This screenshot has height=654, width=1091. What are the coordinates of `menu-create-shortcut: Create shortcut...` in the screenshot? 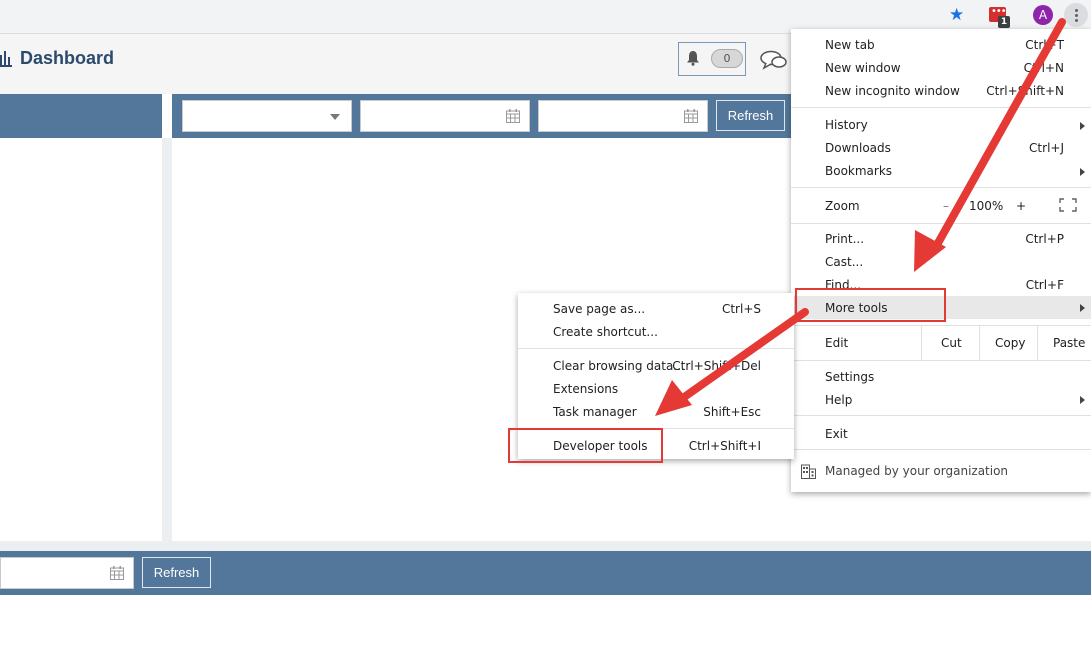 It's located at (605, 332).